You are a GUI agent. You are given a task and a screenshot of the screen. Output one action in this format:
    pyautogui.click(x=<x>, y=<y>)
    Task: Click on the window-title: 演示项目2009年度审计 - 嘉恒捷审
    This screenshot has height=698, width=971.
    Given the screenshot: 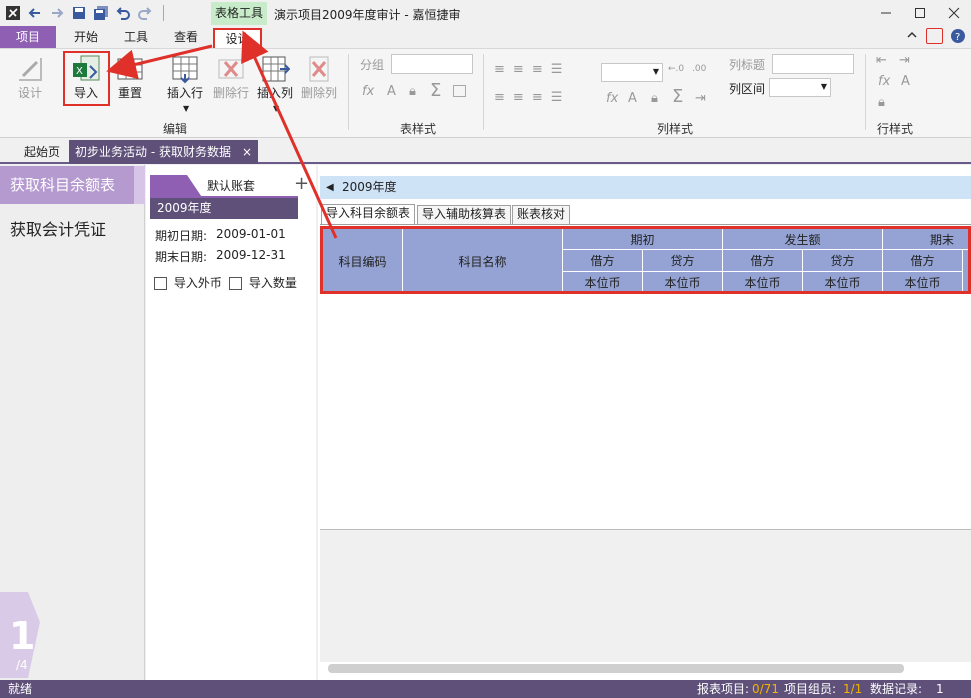 What is the action you would take?
    pyautogui.click(x=367, y=15)
    